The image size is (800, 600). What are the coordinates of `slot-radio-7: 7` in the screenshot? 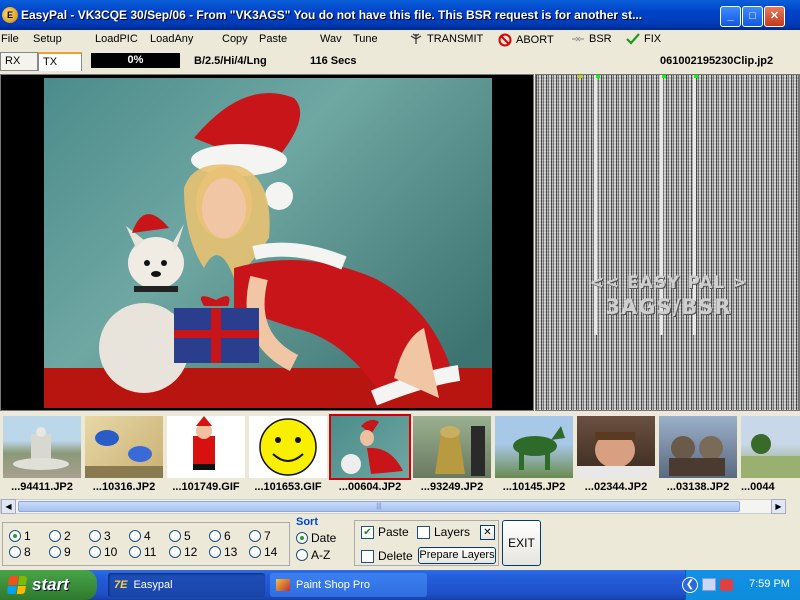 It's located at (260, 536).